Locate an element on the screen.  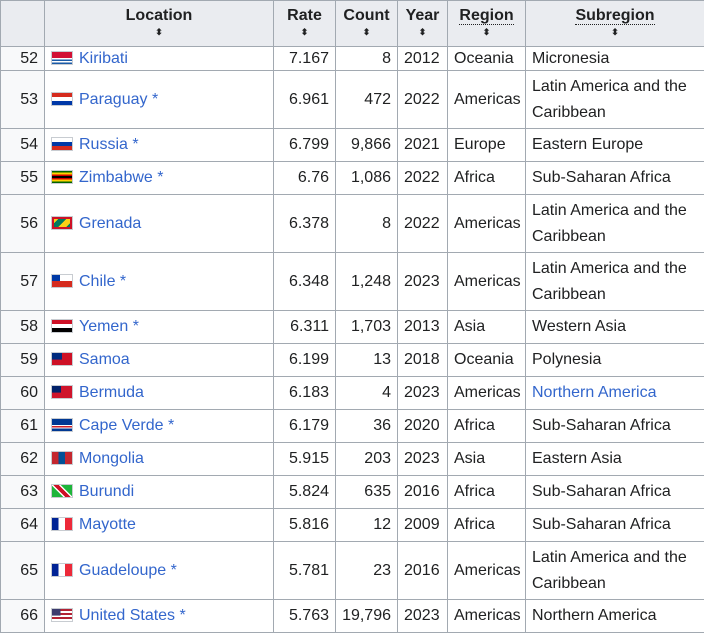
location-link: Chile is located at coordinates (97, 281).